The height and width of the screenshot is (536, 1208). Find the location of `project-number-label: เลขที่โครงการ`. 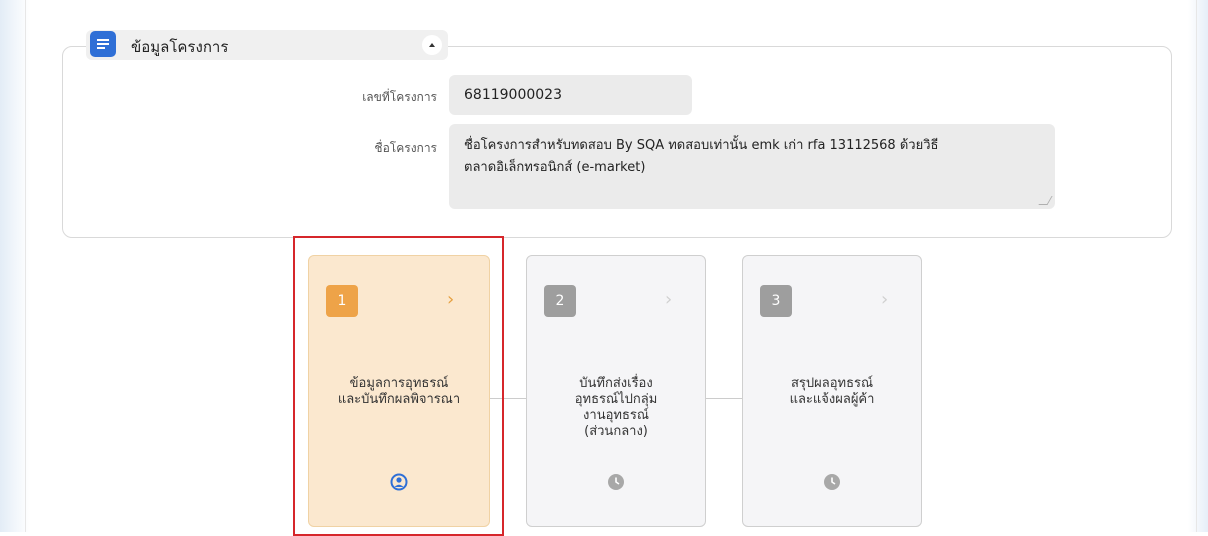

project-number-label: เลขที่โครงการ is located at coordinates (399, 97).